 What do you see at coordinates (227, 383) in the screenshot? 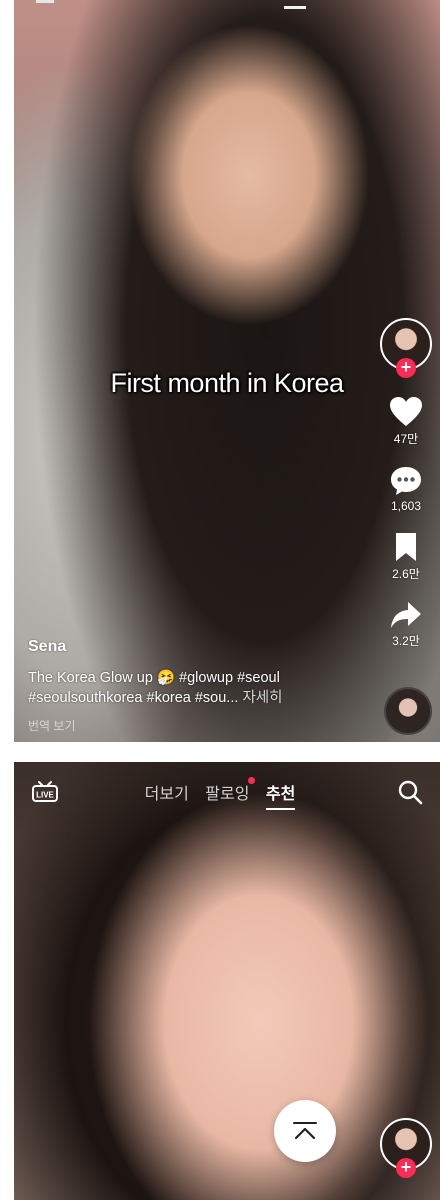
I see `video-overlay-caption: First month in Korea` at bounding box center [227, 383].